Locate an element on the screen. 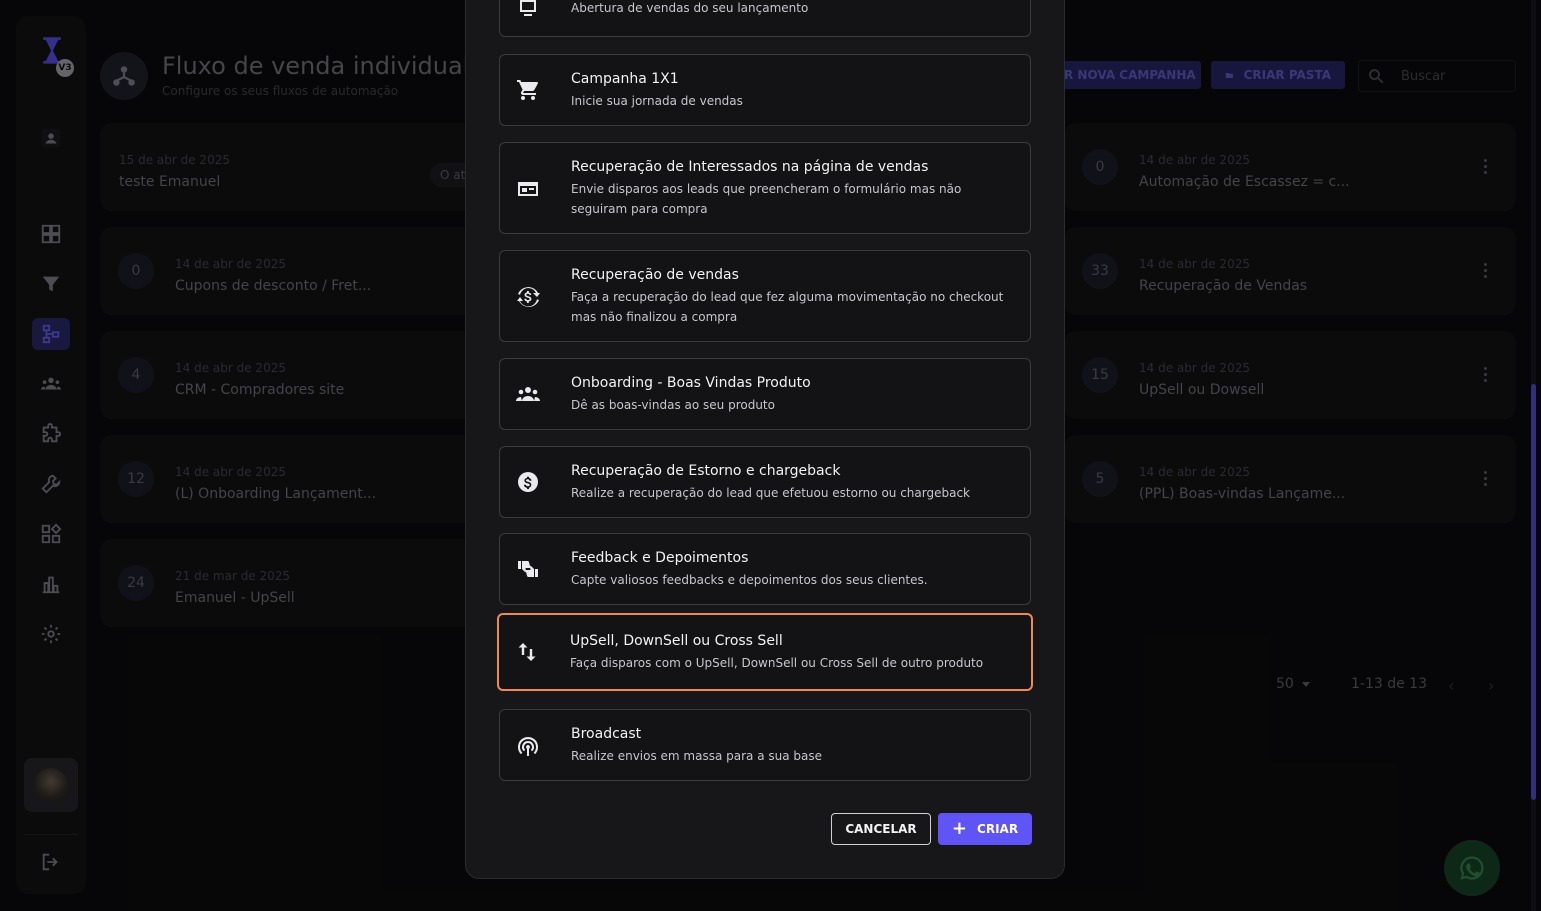 The width and height of the screenshot is (1541, 911). option-description: Abertura de vendas do seu lançamento is located at coordinates (690, 8).